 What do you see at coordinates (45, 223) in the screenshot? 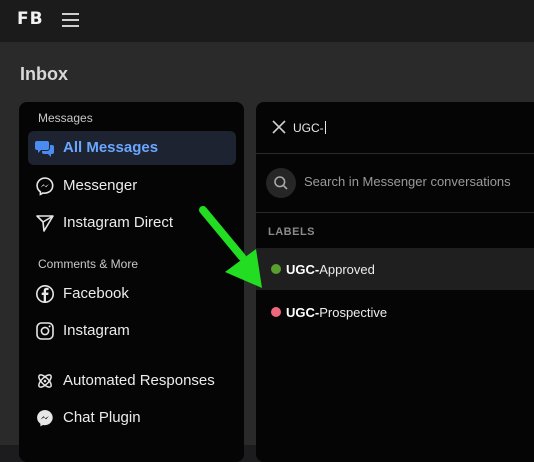
I see `paper-plane-icon` at bounding box center [45, 223].